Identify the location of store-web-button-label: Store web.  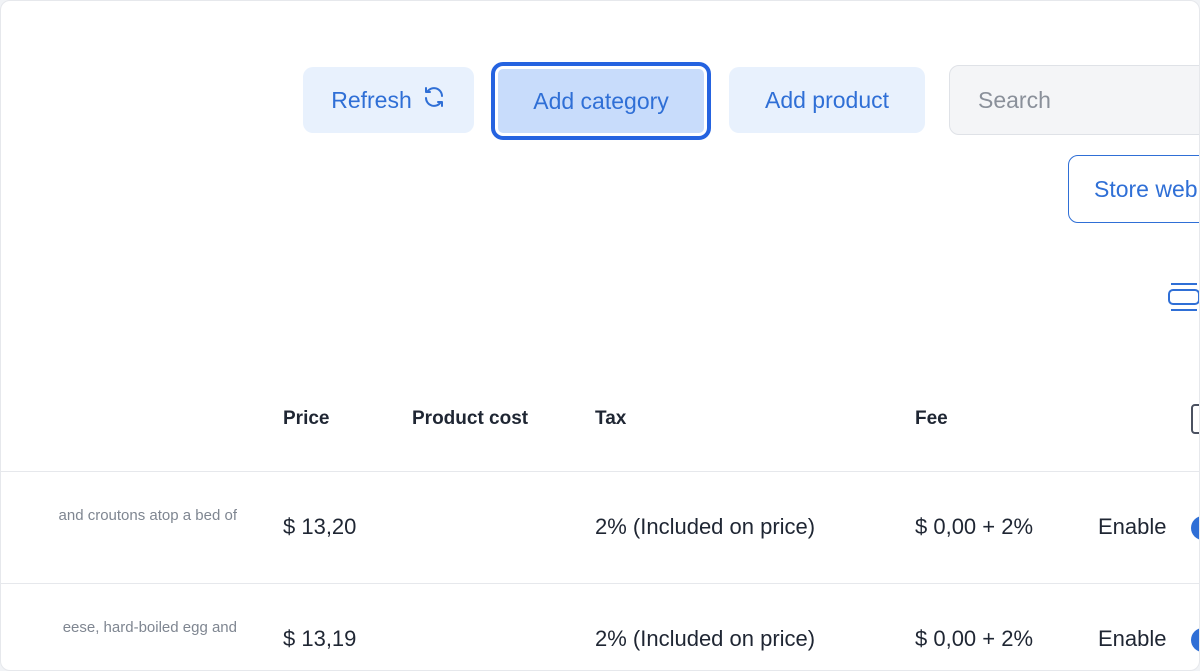
(1146, 188).